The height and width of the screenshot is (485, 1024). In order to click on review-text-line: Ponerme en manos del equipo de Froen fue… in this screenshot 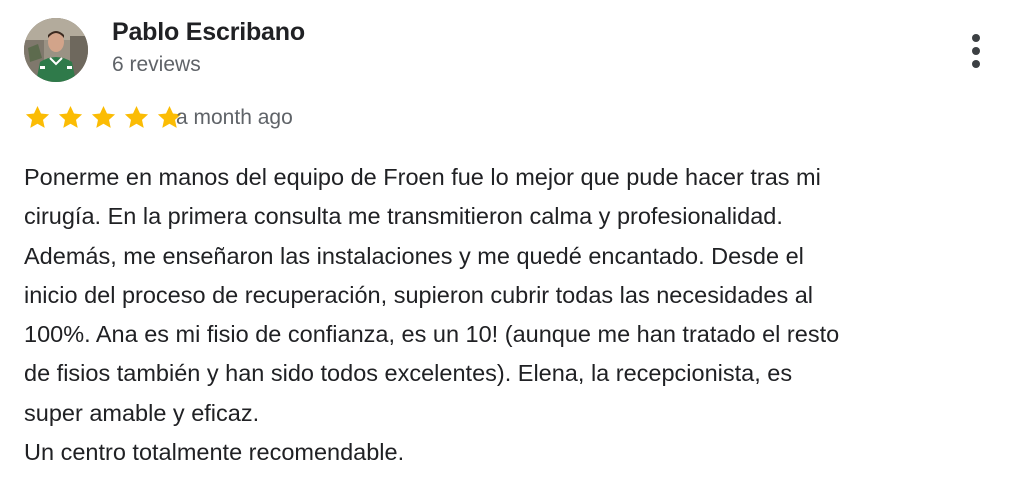, I will do `click(422, 177)`.